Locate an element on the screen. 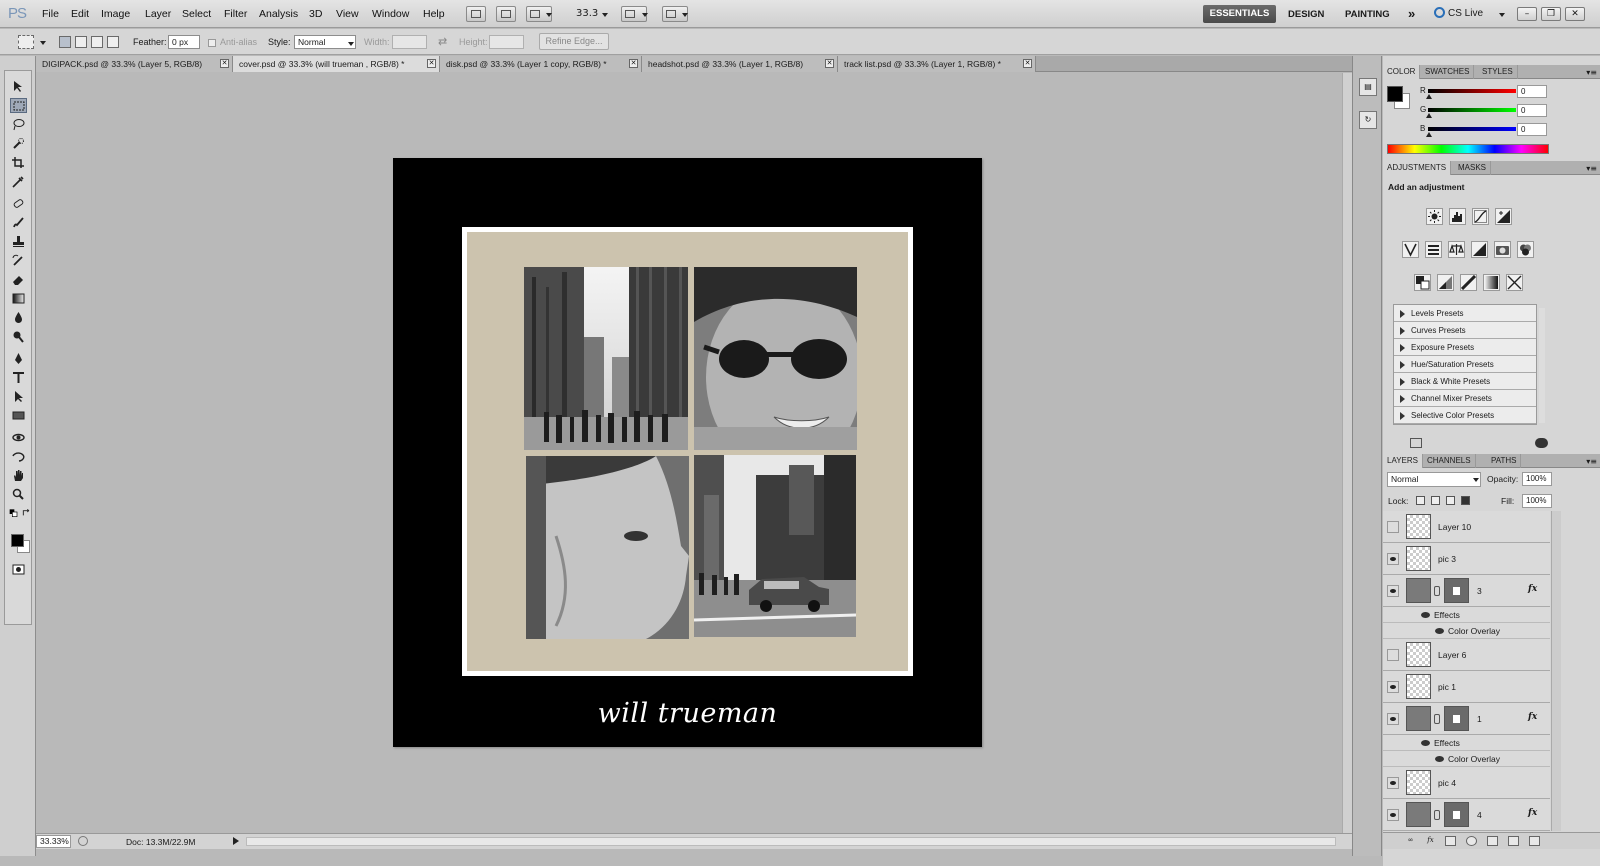 Image resolution: width=1600 pixels, height=866 pixels. brightness-contrast-button is located at coordinates (1434, 216).